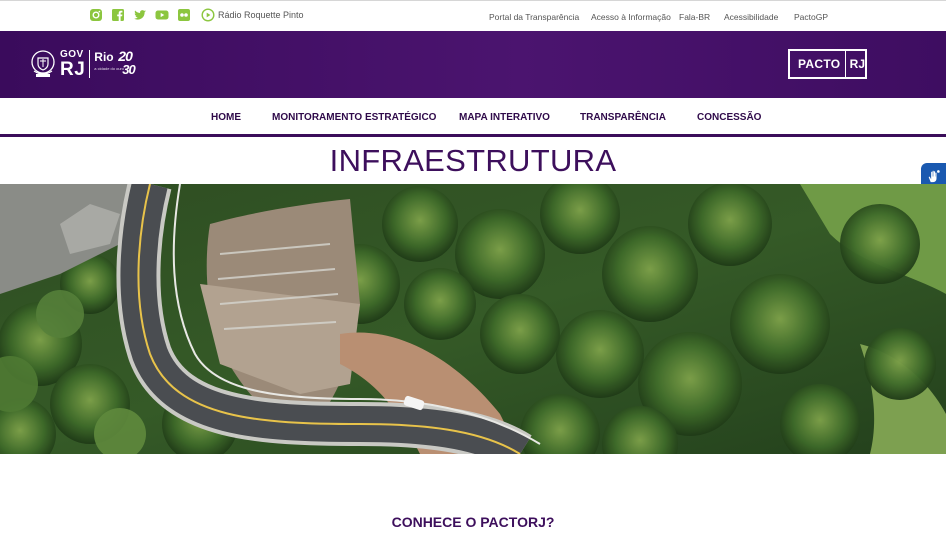 This screenshot has width=946, height=542. I want to click on nav-transparencia: TRANSPARÊNCIA, so click(623, 117).